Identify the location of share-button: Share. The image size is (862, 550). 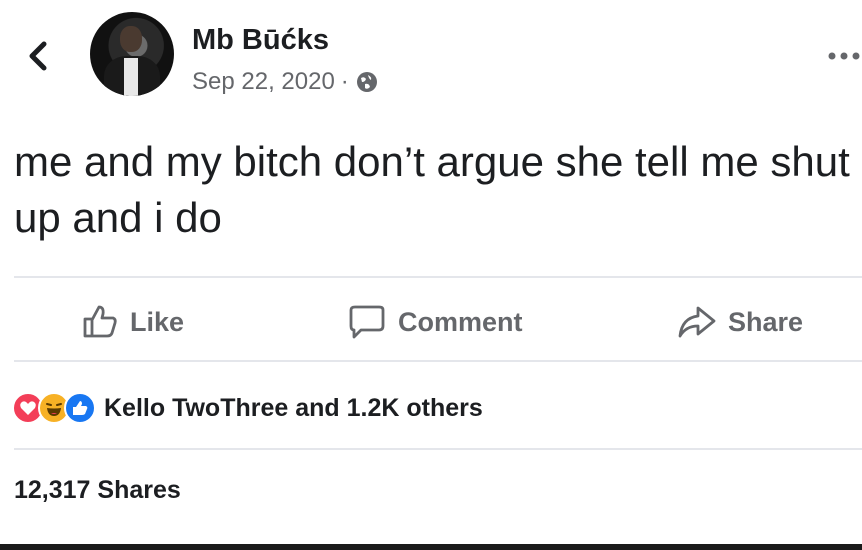
(739, 322).